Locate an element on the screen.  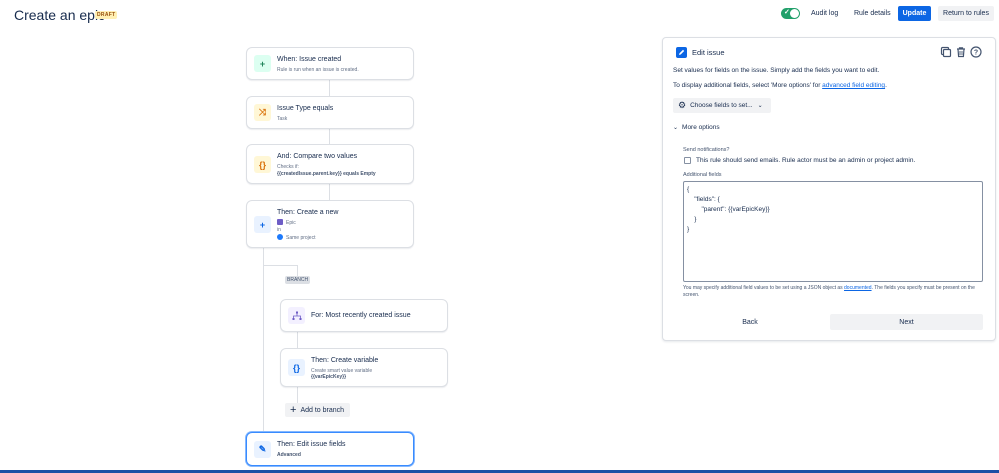
condition-title: Issue Type equals is located at coordinates (305, 108).